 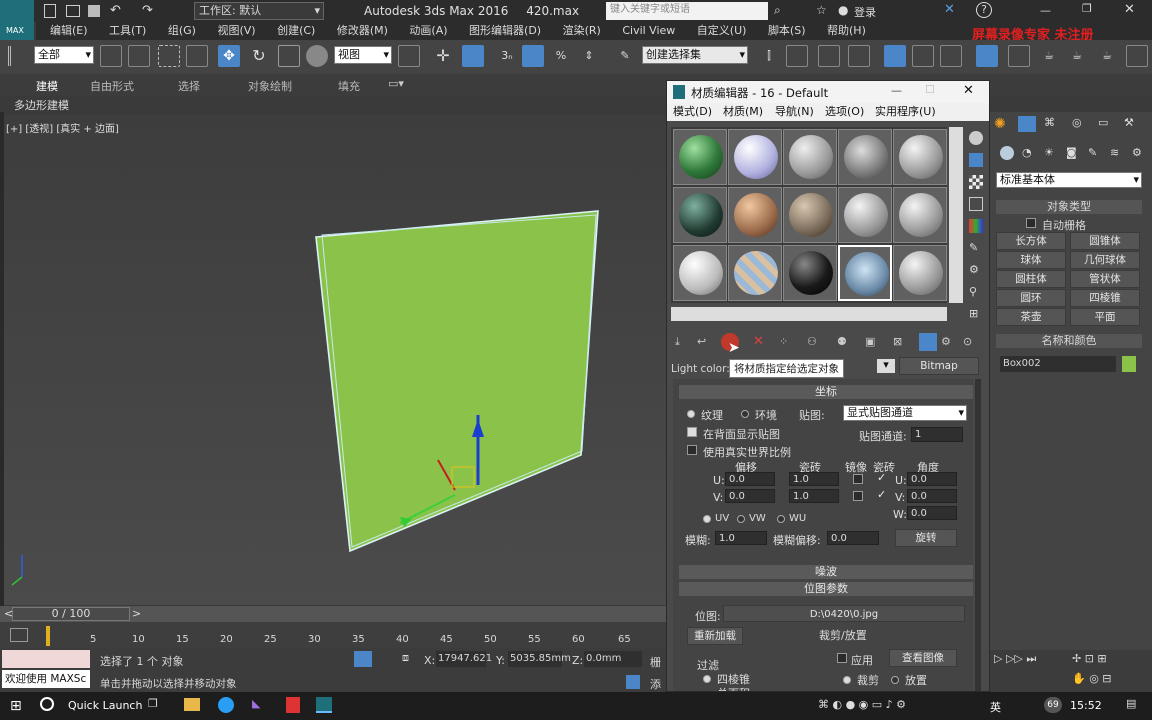 I want to click on open-file-icon, so click(x=73, y=11).